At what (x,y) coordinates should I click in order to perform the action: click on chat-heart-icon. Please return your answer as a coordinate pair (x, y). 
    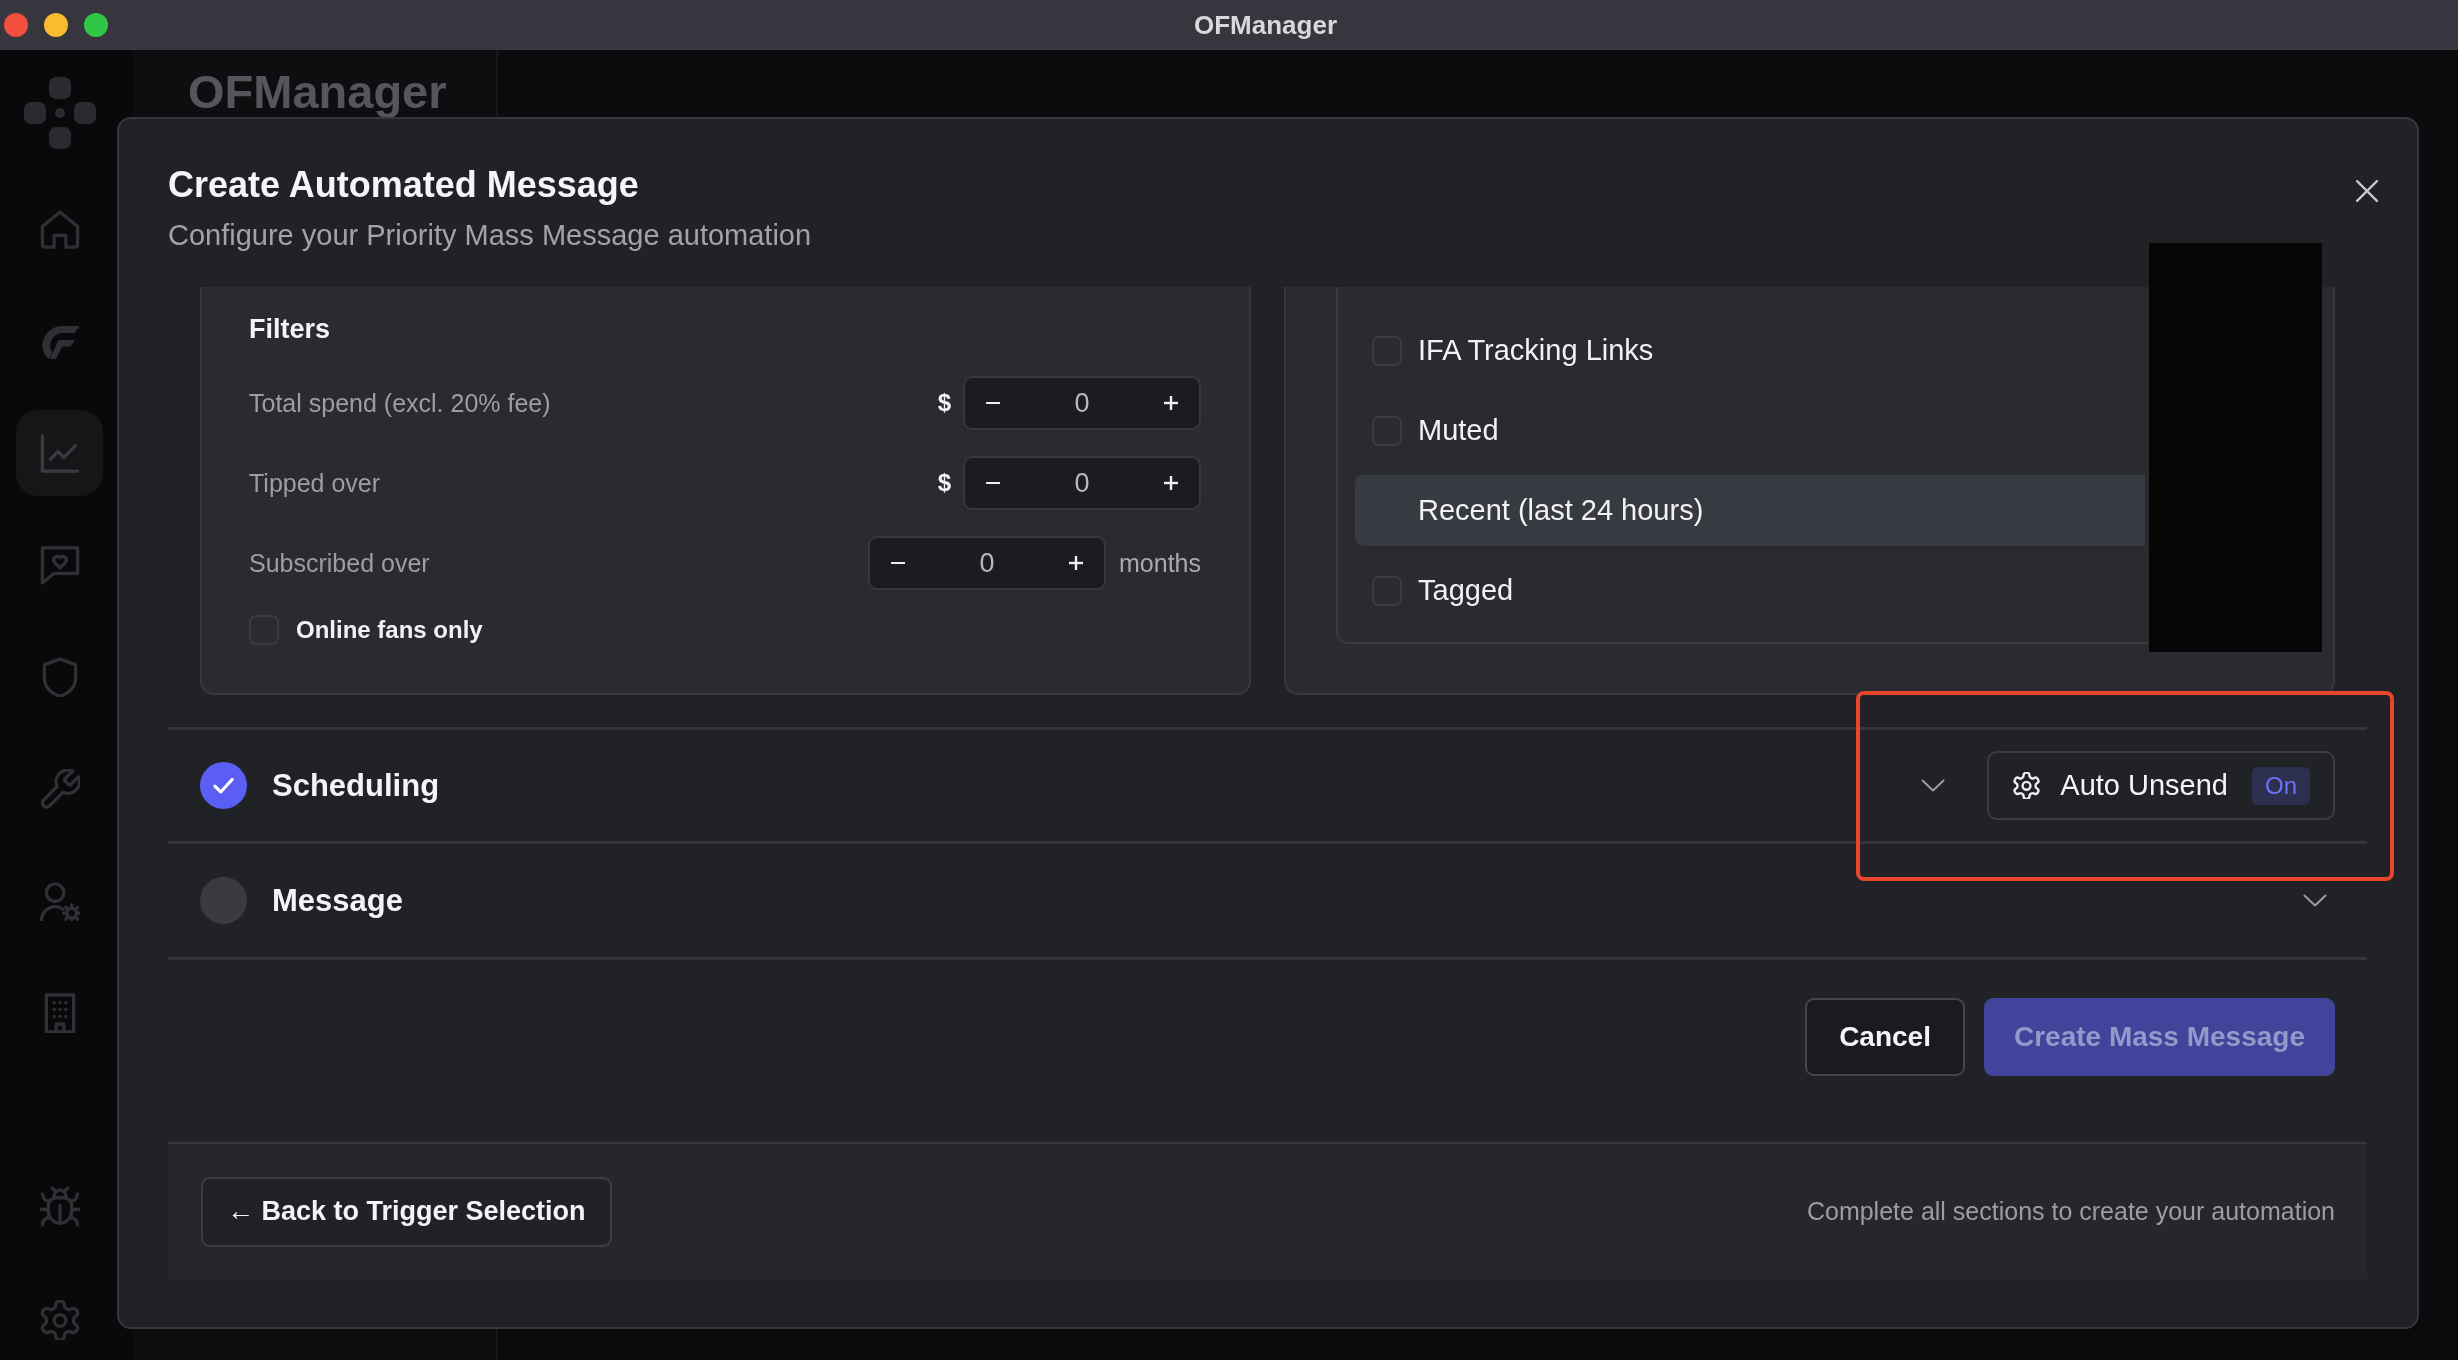
    Looking at the image, I should click on (59, 565).